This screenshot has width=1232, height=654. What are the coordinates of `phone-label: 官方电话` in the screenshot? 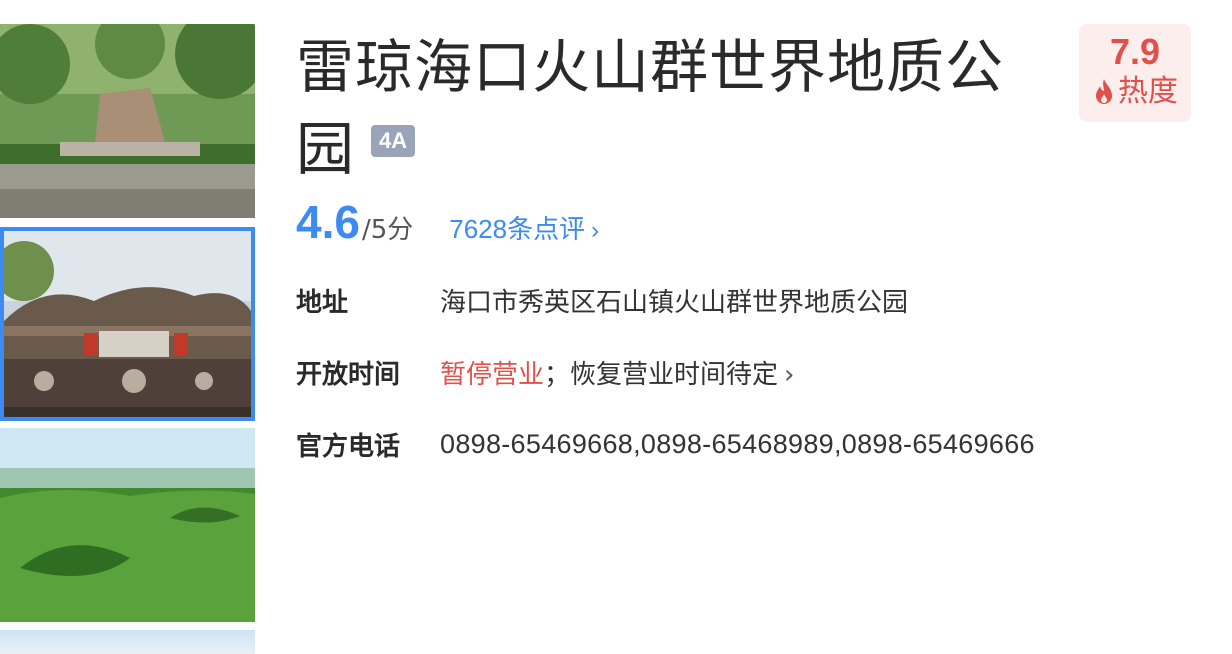 It's located at (348, 446).